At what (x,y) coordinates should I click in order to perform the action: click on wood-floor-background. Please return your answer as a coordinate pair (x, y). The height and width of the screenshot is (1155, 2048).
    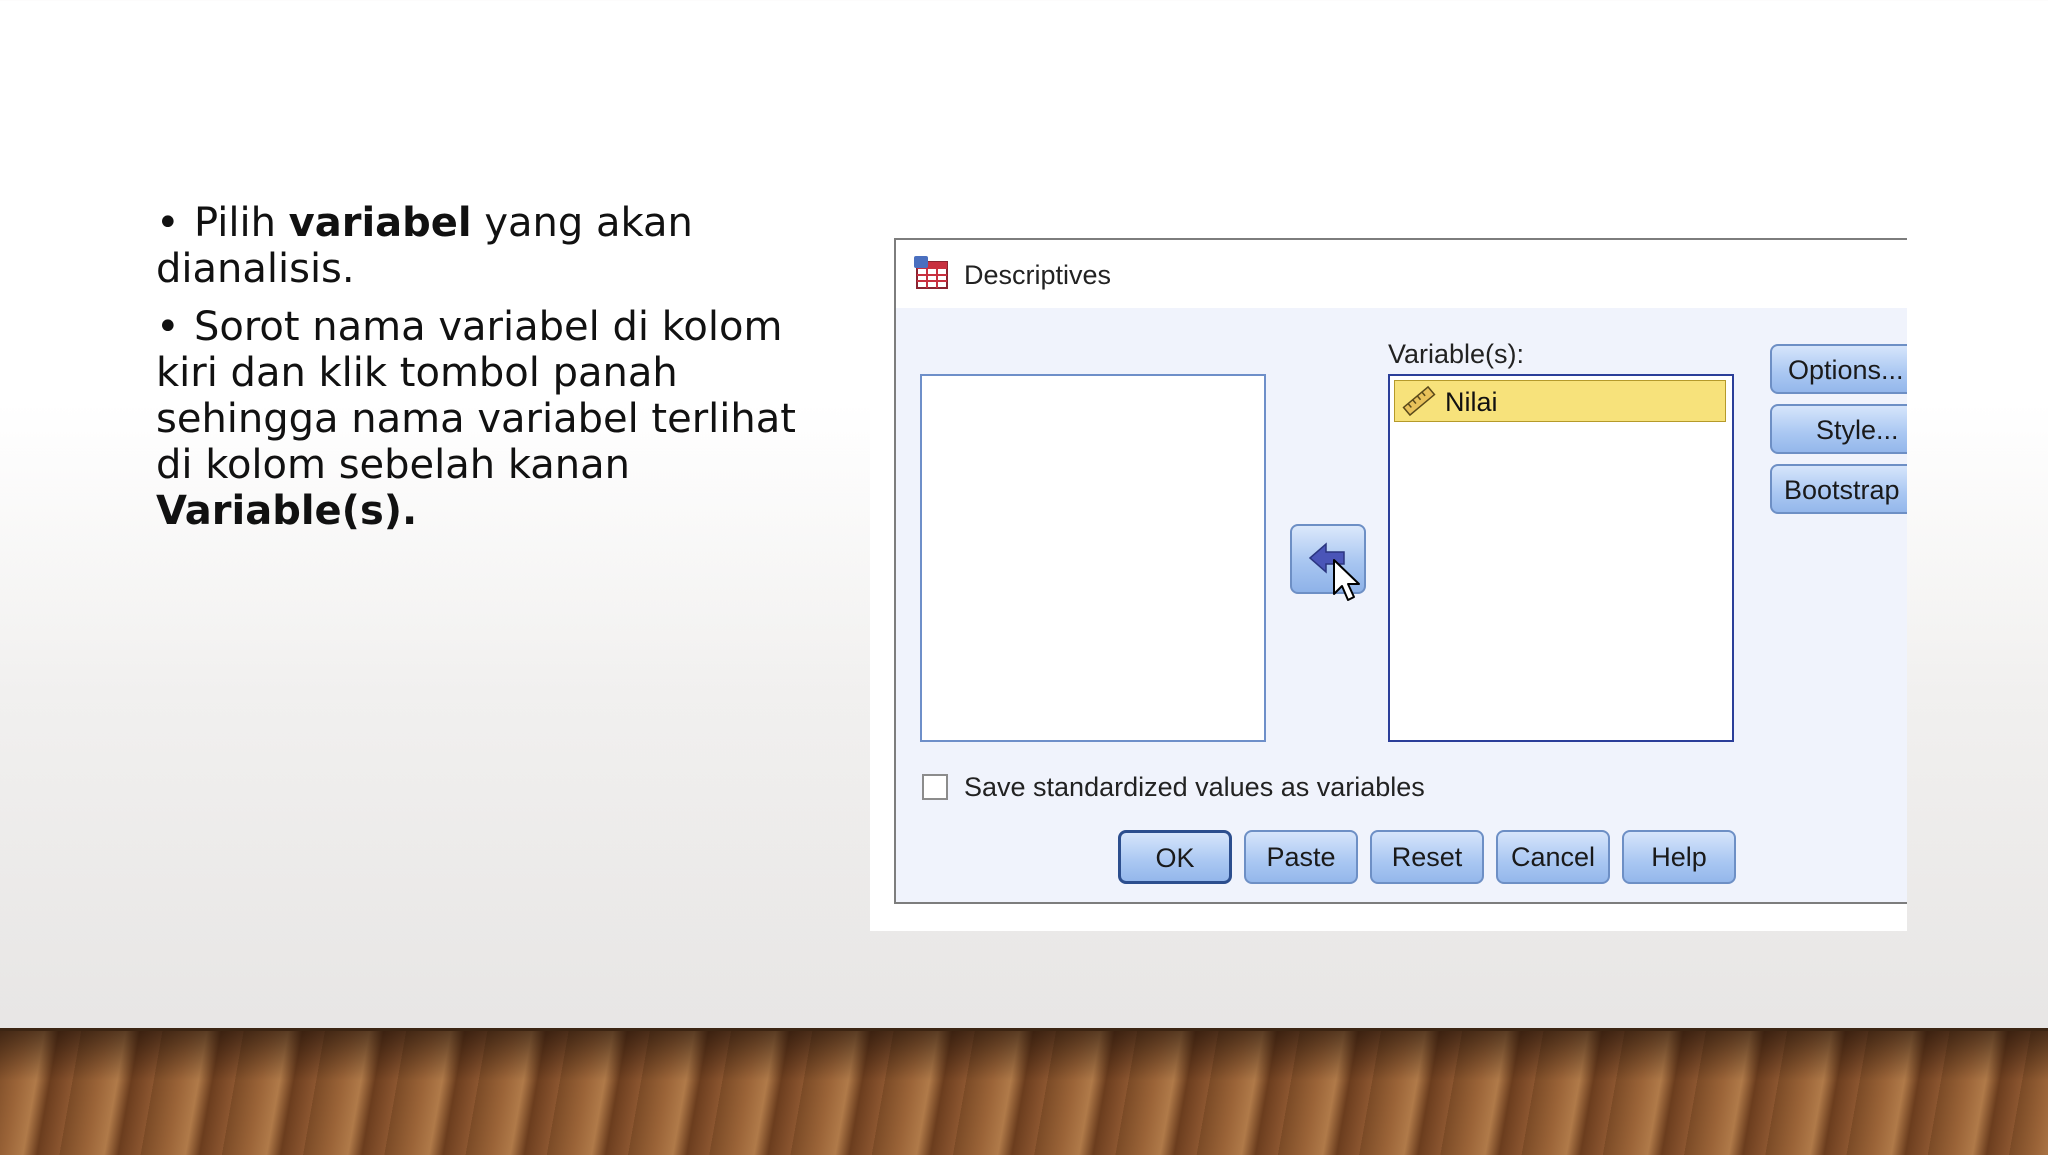
    Looking at the image, I should click on (1024, 1091).